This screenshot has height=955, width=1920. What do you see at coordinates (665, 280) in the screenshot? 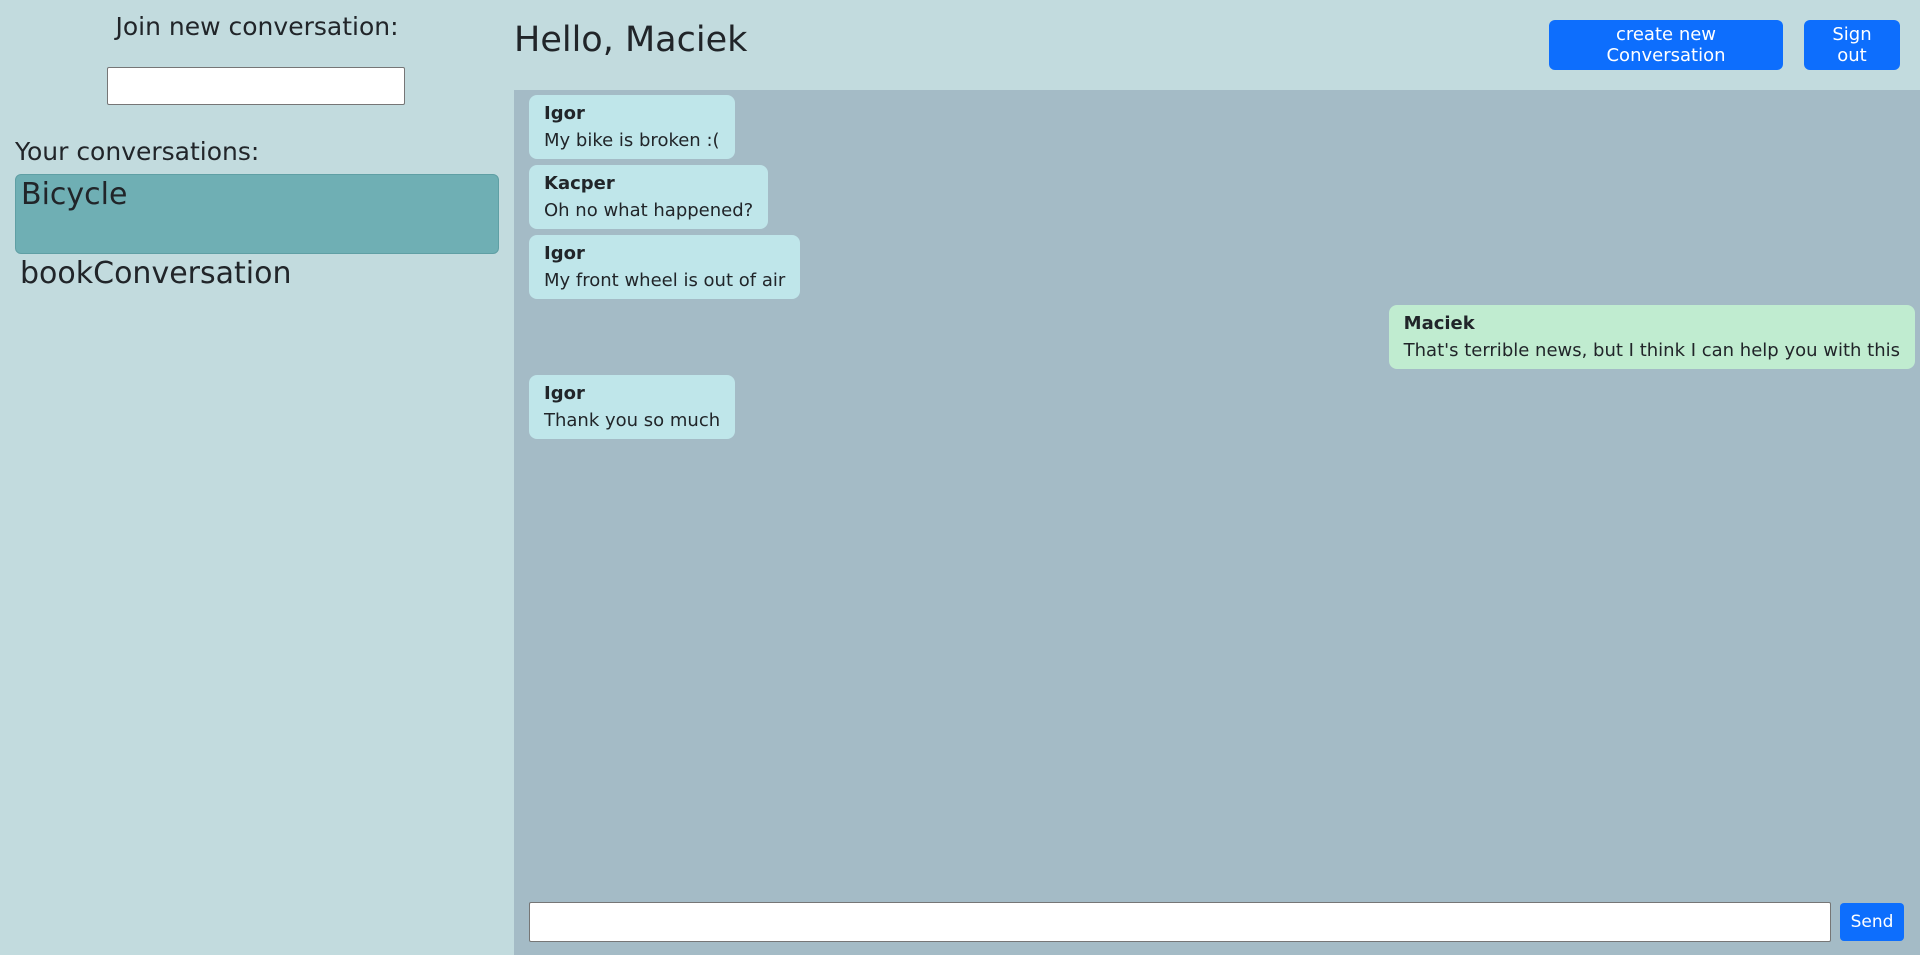
I see `message-text: My front wheel is out of air` at bounding box center [665, 280].